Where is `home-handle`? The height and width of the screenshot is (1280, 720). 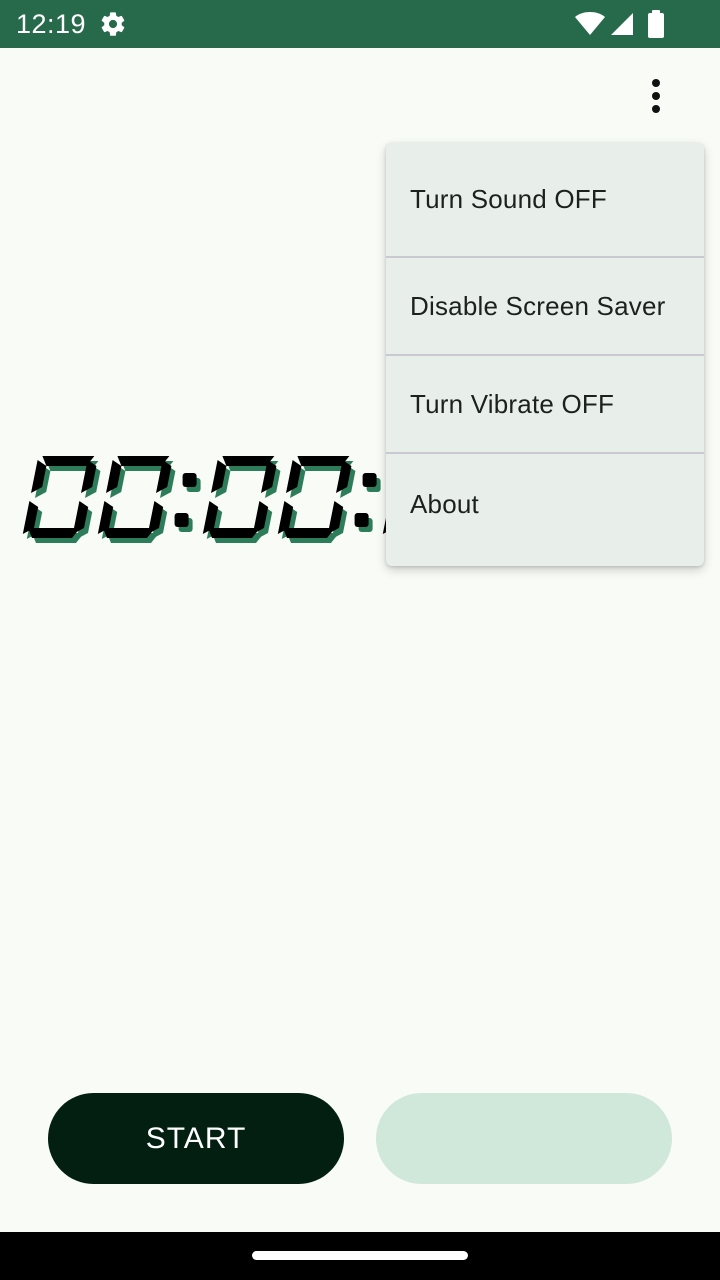
home-handle is located at coordinates (360, 1255).